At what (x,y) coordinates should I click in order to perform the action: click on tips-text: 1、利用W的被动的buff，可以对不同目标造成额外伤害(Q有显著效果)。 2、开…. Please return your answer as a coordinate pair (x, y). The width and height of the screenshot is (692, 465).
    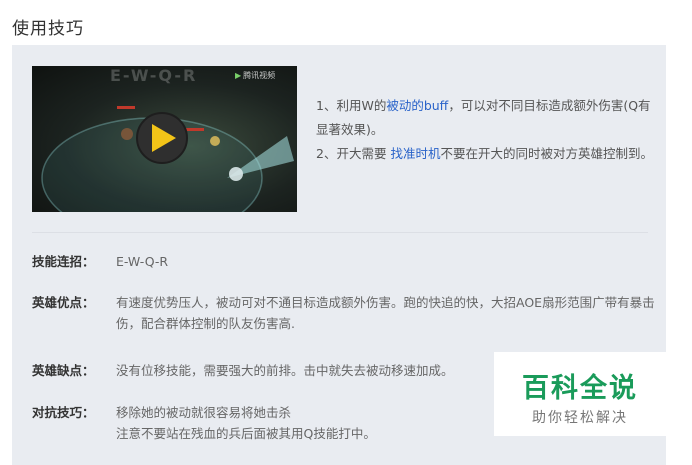
    Looking at the image, I should click on (488, 130).